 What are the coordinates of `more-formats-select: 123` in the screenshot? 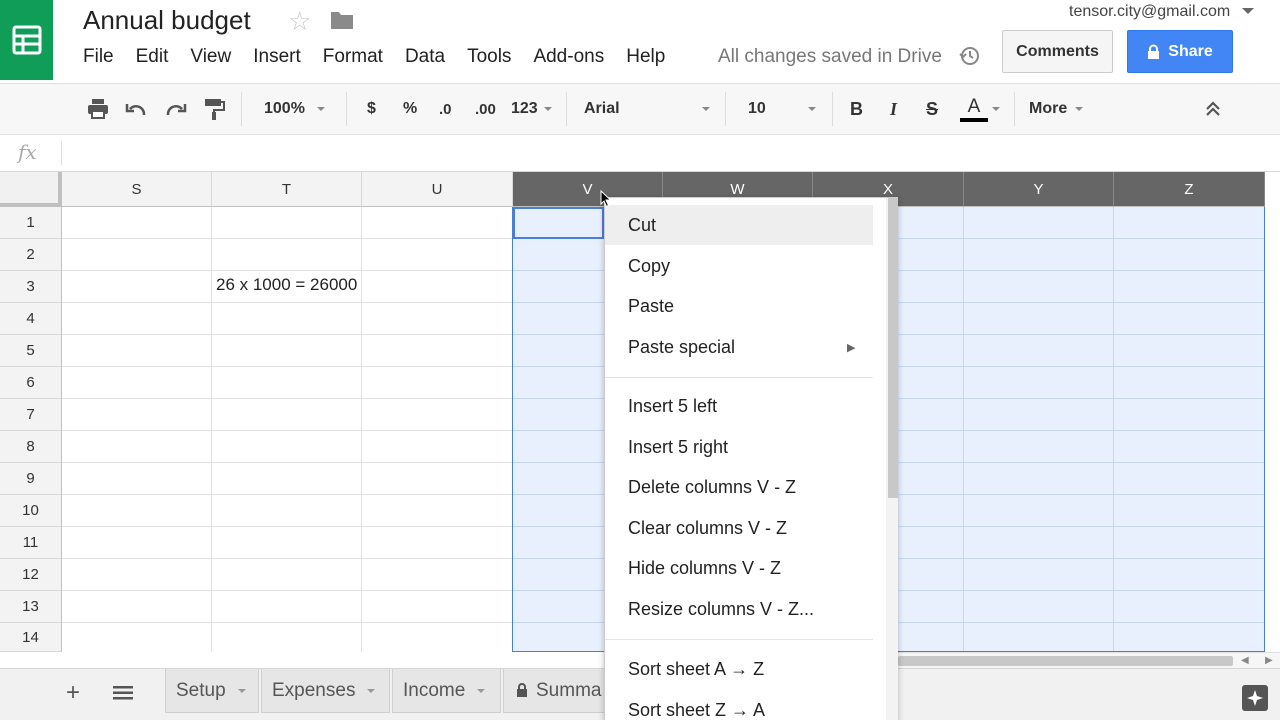 It's located at (531, 109).